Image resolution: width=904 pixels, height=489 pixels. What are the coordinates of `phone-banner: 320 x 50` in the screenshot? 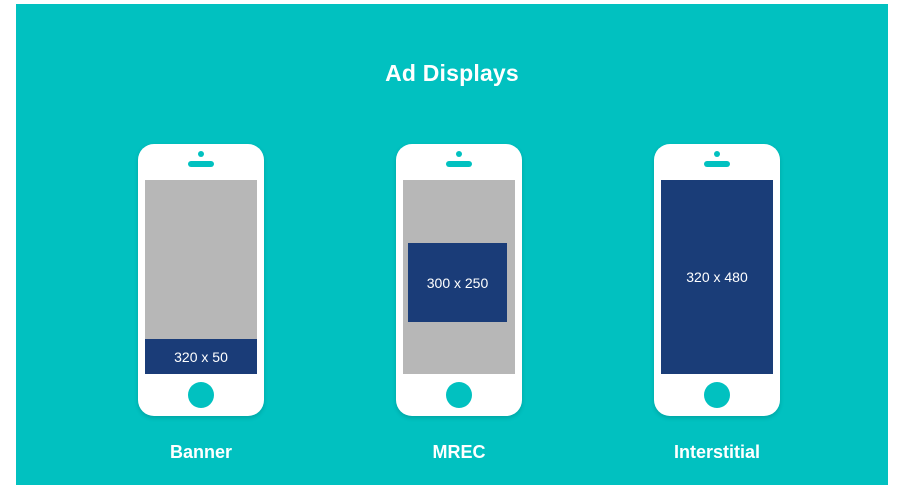 It's located at (201, 280).